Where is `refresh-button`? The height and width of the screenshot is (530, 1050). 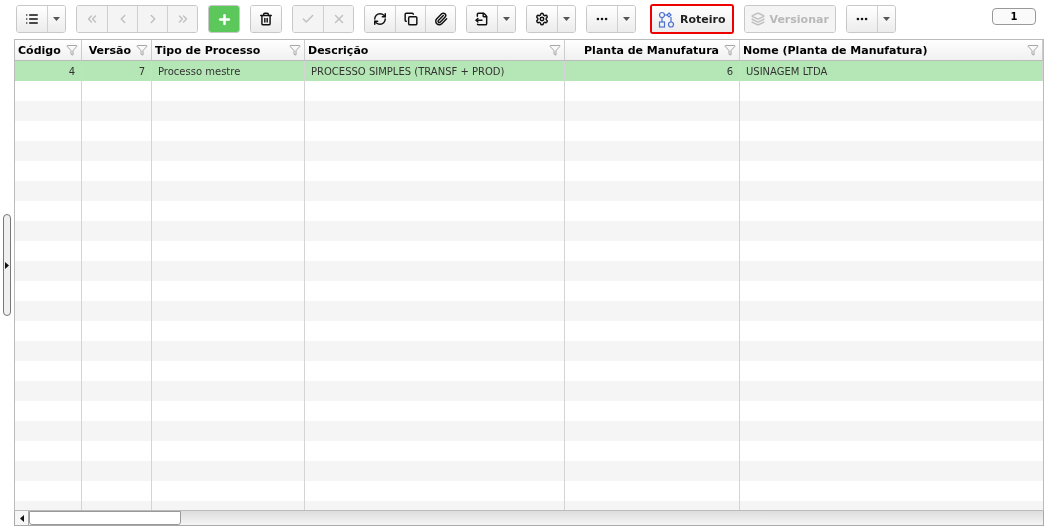
refresh-button is located at coordinates (380, 19).